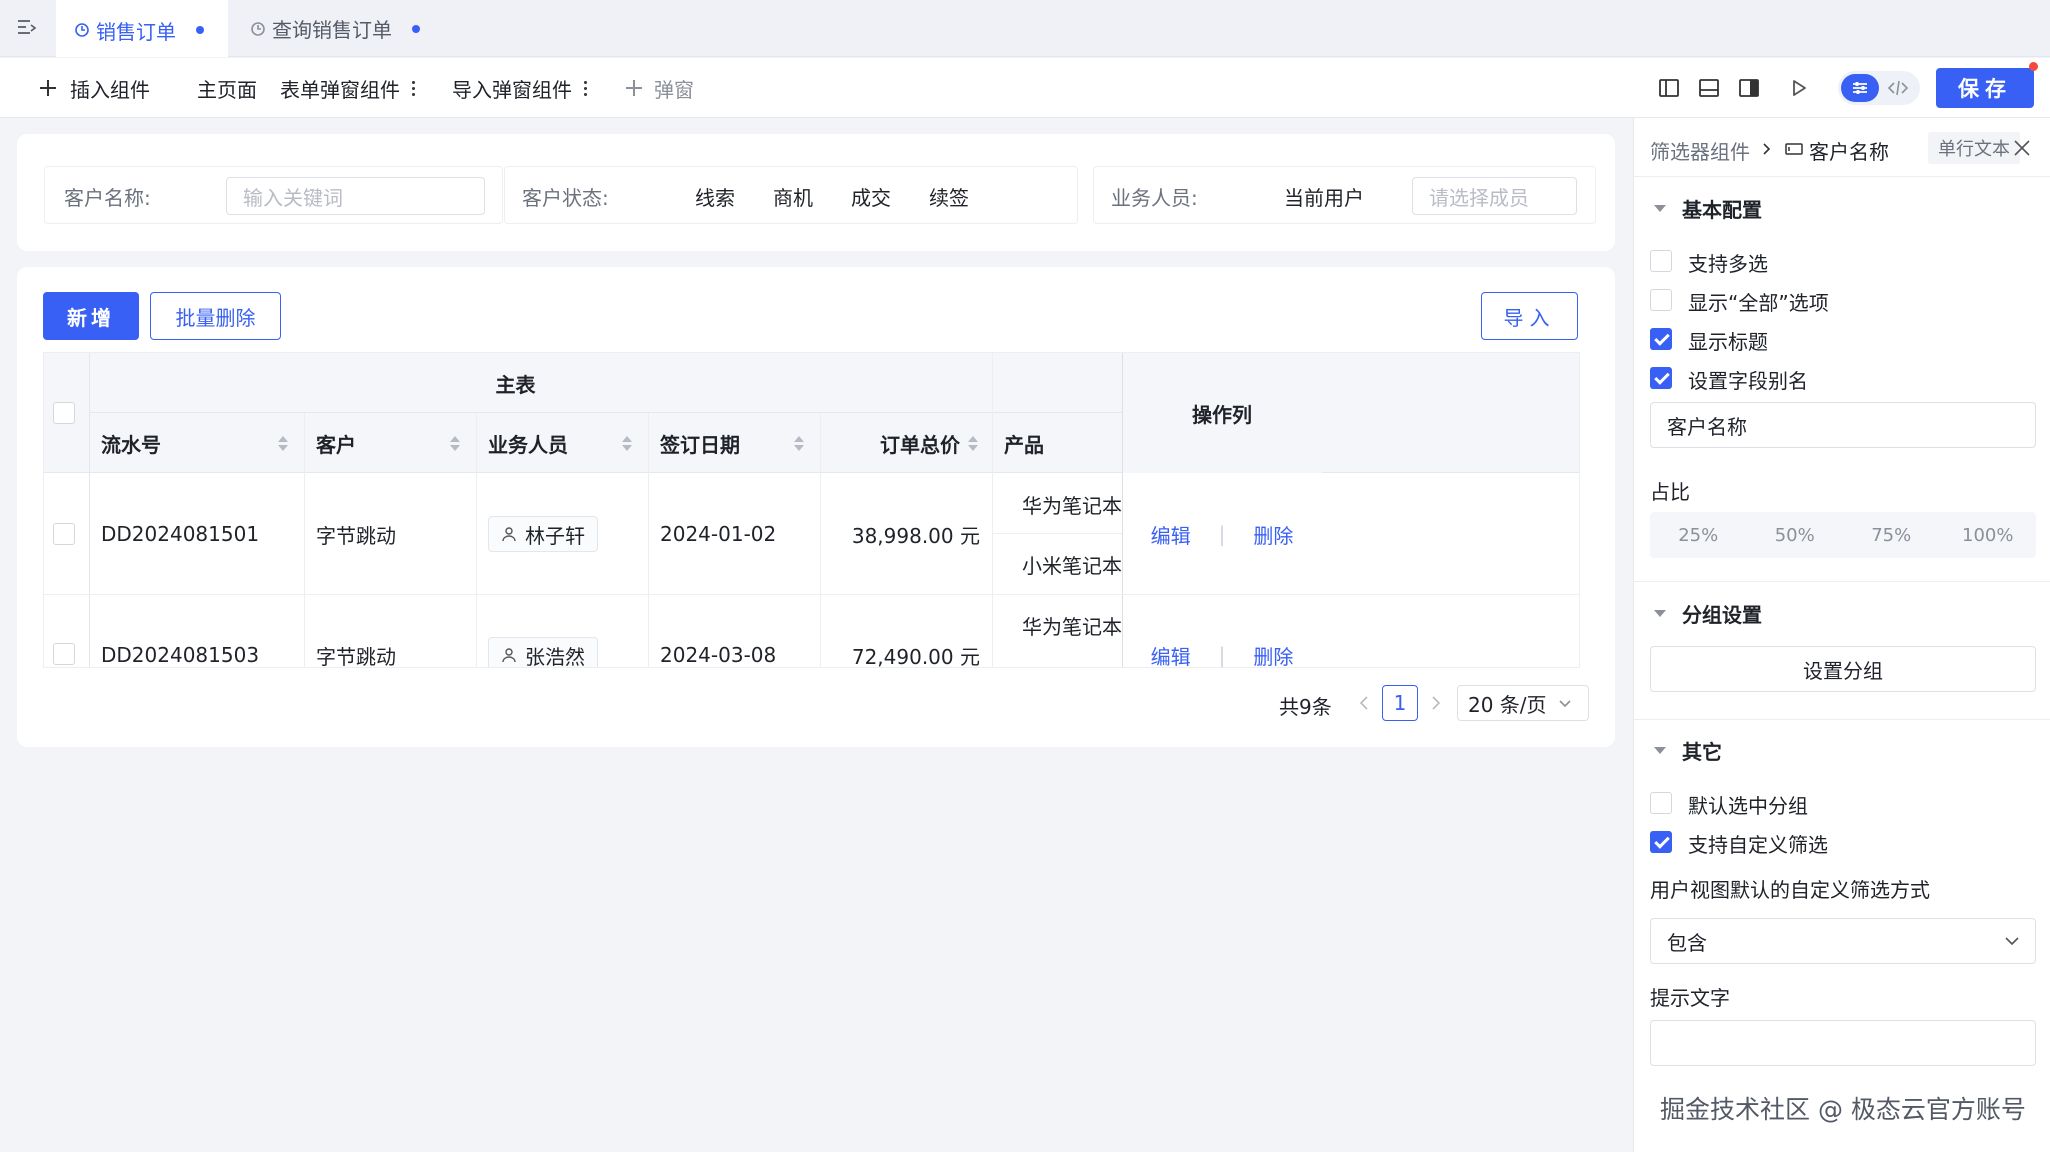 This screenshot has height=1152, width=2050. I want to click on show-all-option-label: 显示“全部”选项, so click(1758, 303).